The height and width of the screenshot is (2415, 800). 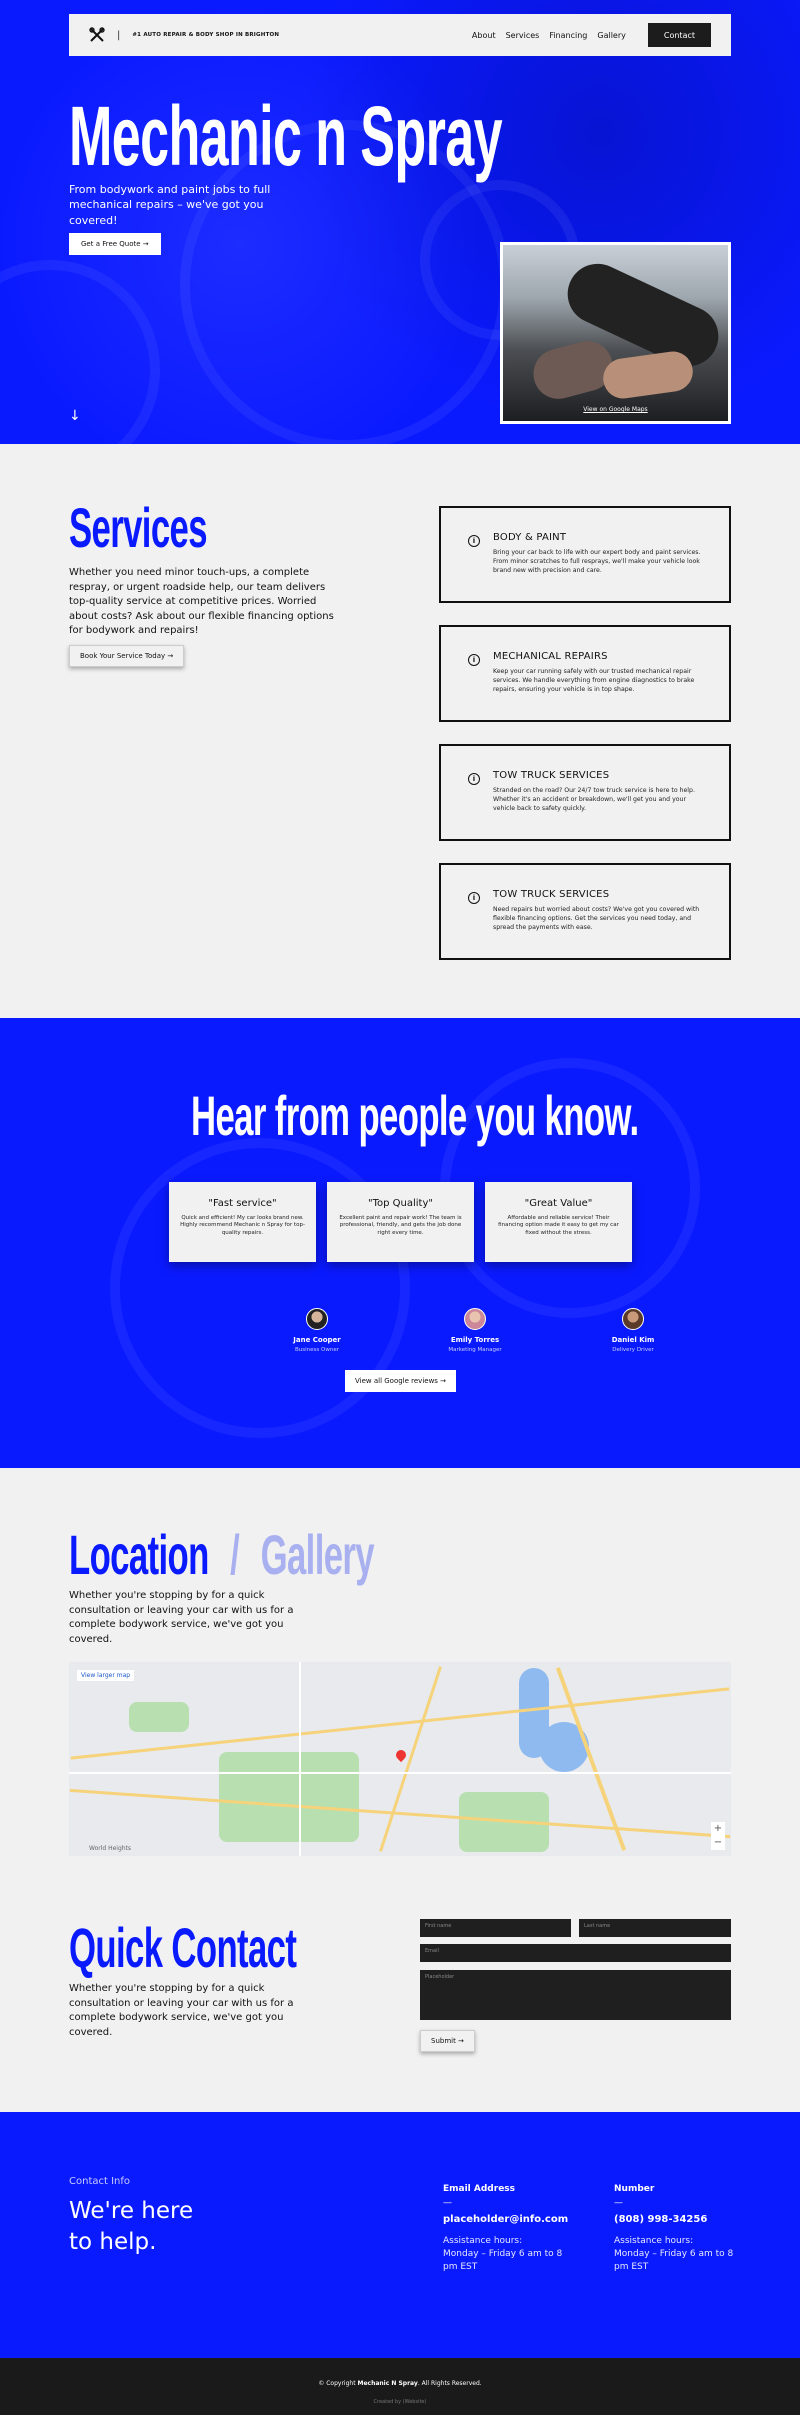 I want to click on last-name-input: Last name, so click(x=655, y=1928).